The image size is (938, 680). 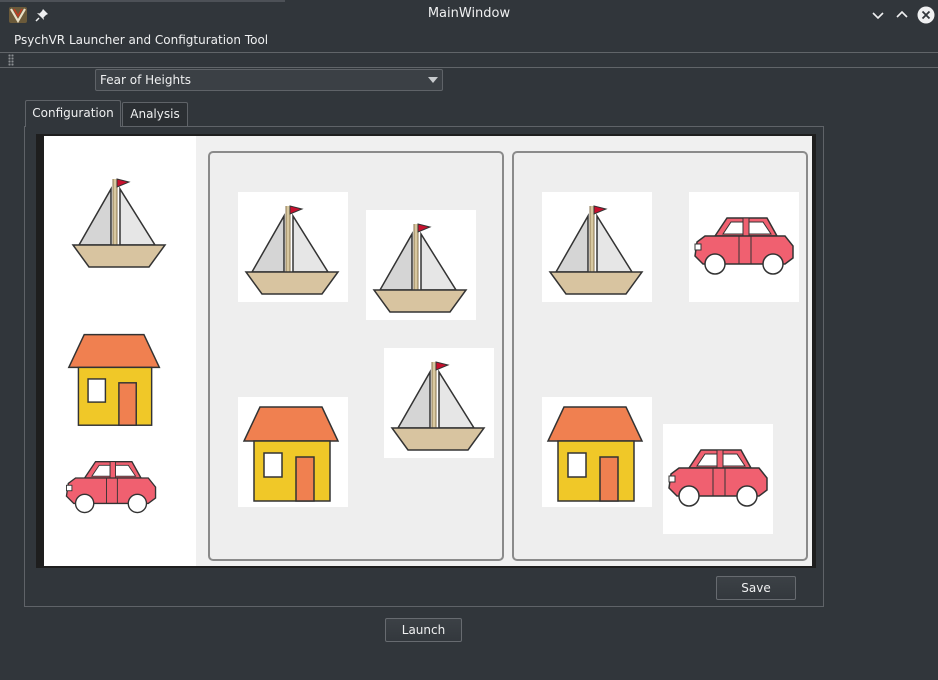 What do you see at coordinates (878, 15) in the screenshot?
I see `minimize-icon` at bounding box center [878, 15].